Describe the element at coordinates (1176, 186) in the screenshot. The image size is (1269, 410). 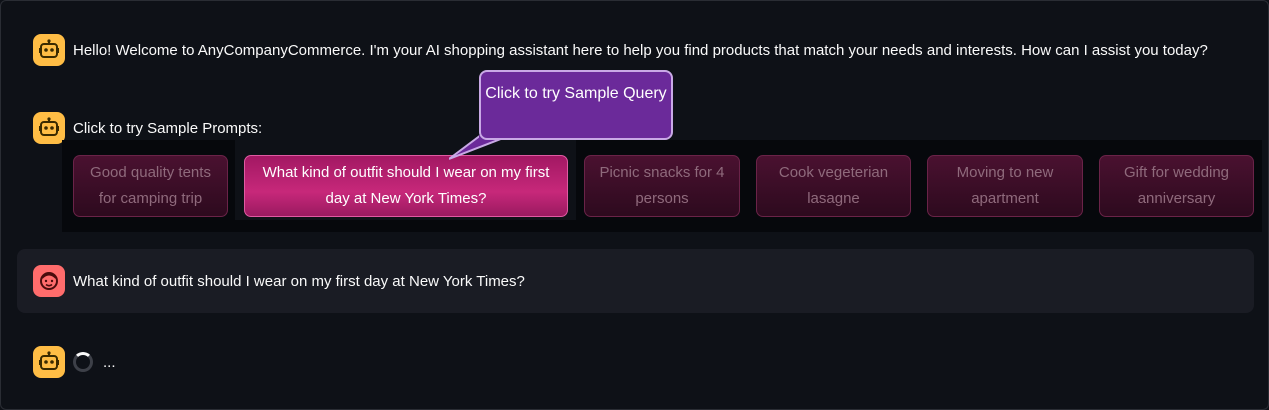
I see `sample-prompt-button-gift: Gift for wedding anniversary` at that location.